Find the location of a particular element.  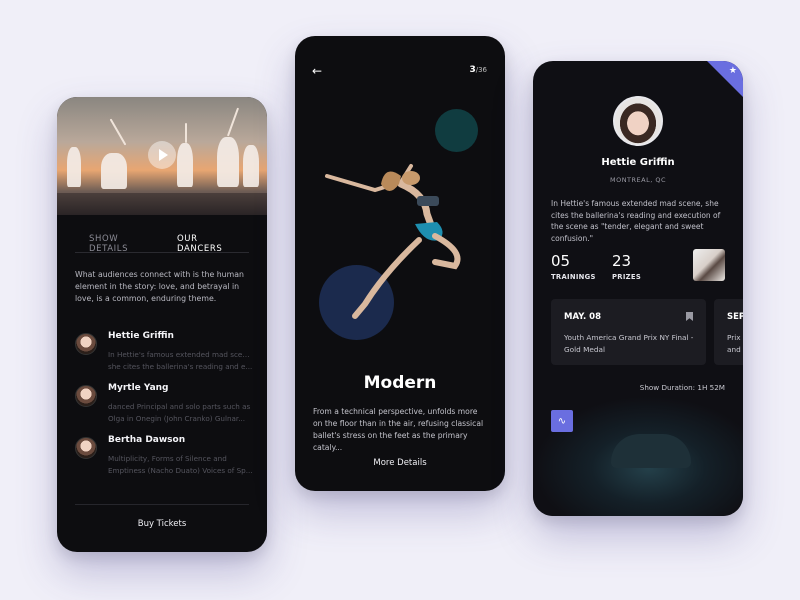

page-counter: 3/36 is located at coordinates (478, 70).